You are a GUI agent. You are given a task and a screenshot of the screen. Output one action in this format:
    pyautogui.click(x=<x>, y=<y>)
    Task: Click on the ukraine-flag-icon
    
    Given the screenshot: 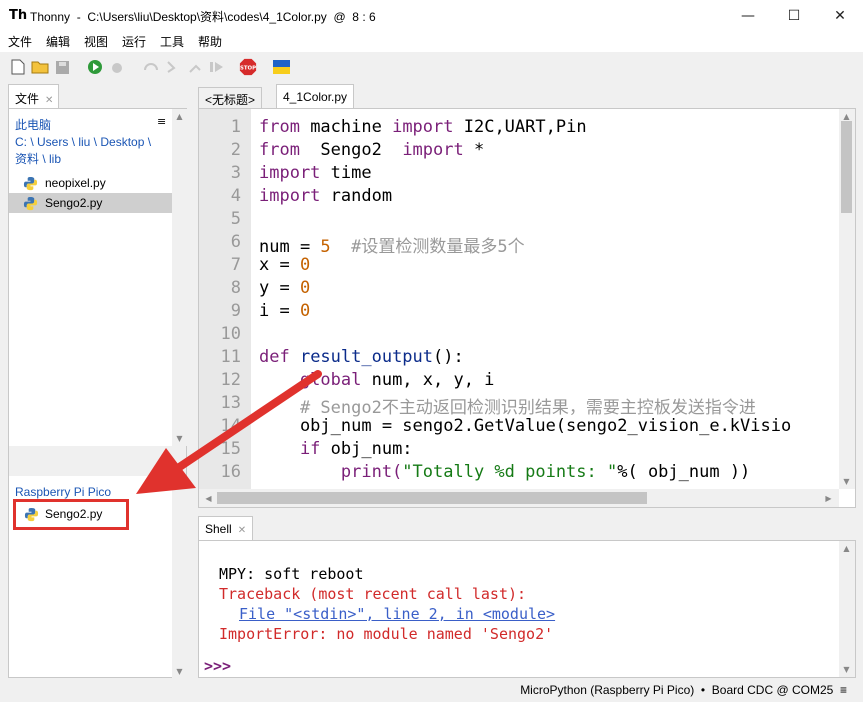 What is the action you would take?
    pyautogui.click(x=281, y=67)
    